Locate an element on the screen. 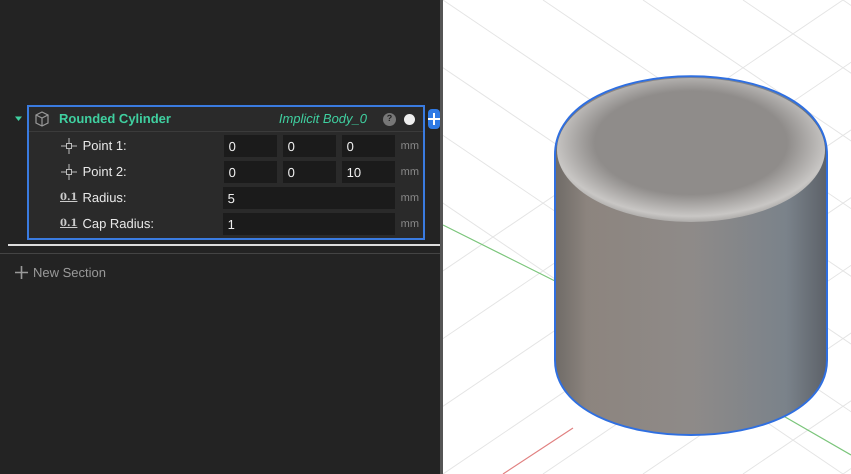 This screenshot has height=474, width=851. number-field: 1 is located at coordinates (308, 224).